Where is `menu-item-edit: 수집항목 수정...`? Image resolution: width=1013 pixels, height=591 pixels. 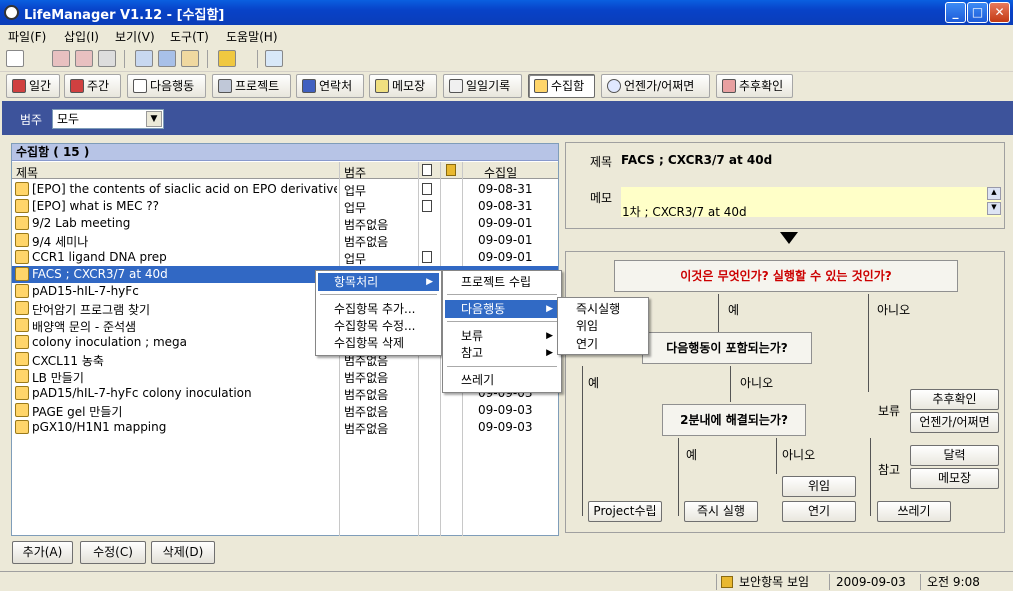
menu-item-edit: 수집항목 수정... is located at coordinates (378, 326).